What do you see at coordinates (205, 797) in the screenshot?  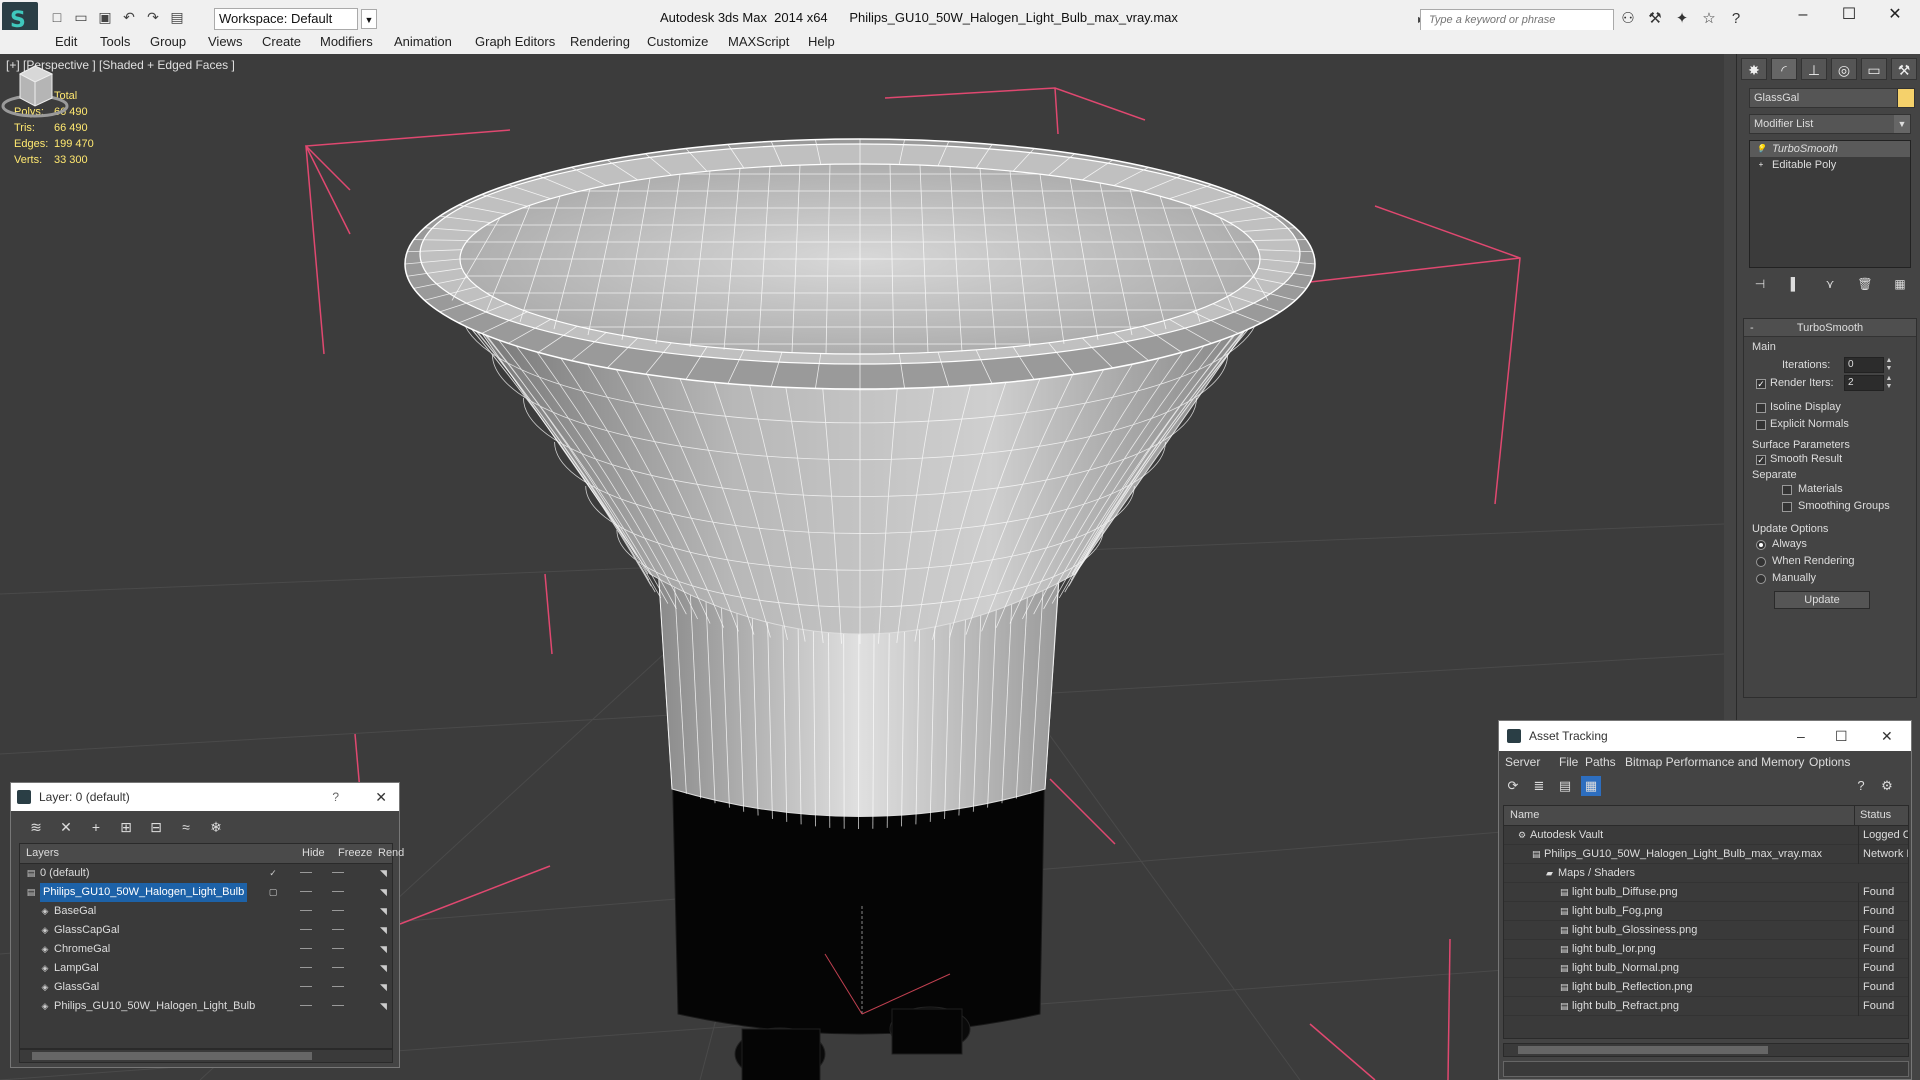 I see `layer-dialog-titlebar: Layer: 0 (default)? ✕` at bounding box center [205, 797].